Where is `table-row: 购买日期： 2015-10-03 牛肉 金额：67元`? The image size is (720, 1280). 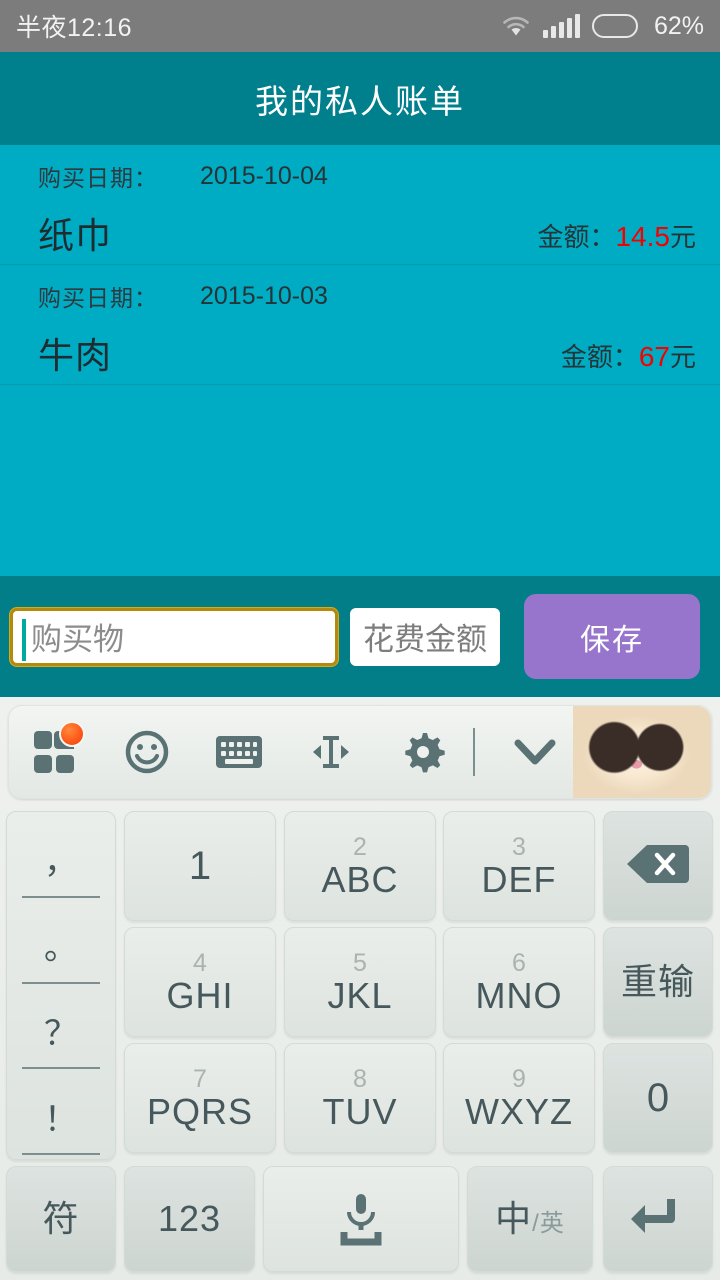
table-row: 购买日期： 2015-10-03 牛肉 金额：67元 is located at coordinates (360, 325).